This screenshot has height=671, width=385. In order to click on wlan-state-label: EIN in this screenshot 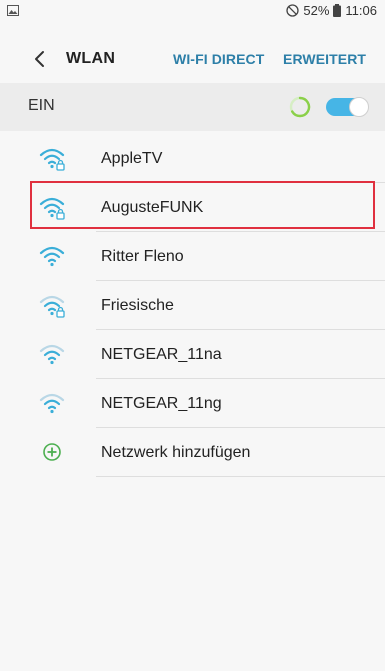, I will do `click(41, 105)`.